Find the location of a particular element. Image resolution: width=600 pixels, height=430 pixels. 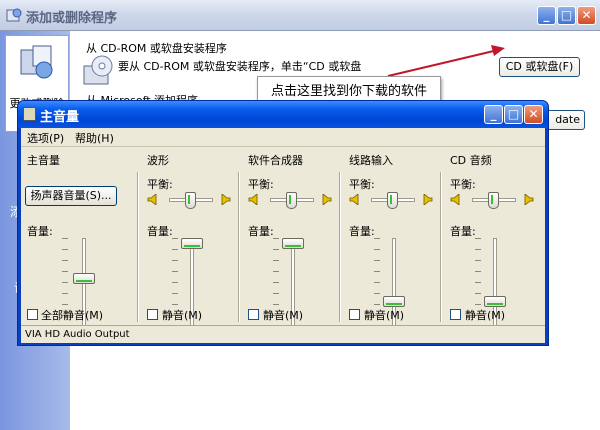

balance-label-software-synth: 平衡: is located at coordinates (261, 184).